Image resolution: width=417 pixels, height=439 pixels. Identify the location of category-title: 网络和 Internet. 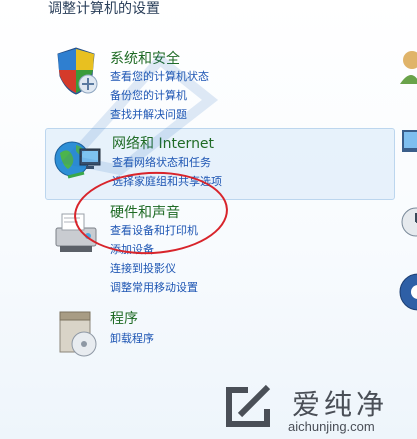
(163, 143).